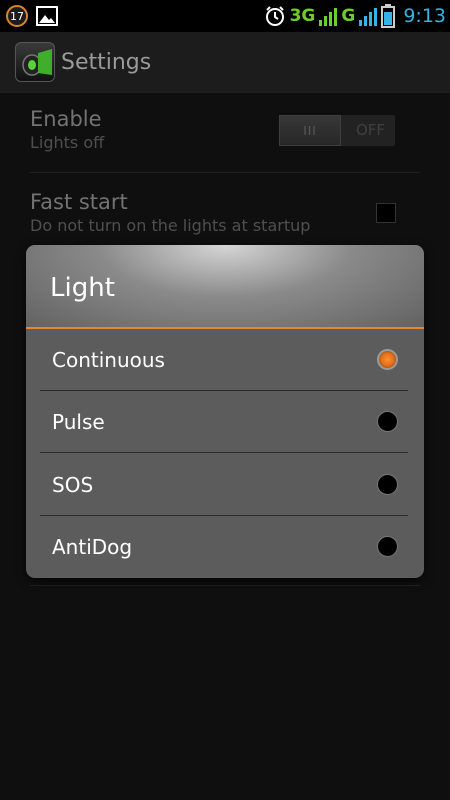  What do you see at coordinates (224, 485) in the screenshot?
I see `option-sos: SOS` at bounding box center [224, 485].